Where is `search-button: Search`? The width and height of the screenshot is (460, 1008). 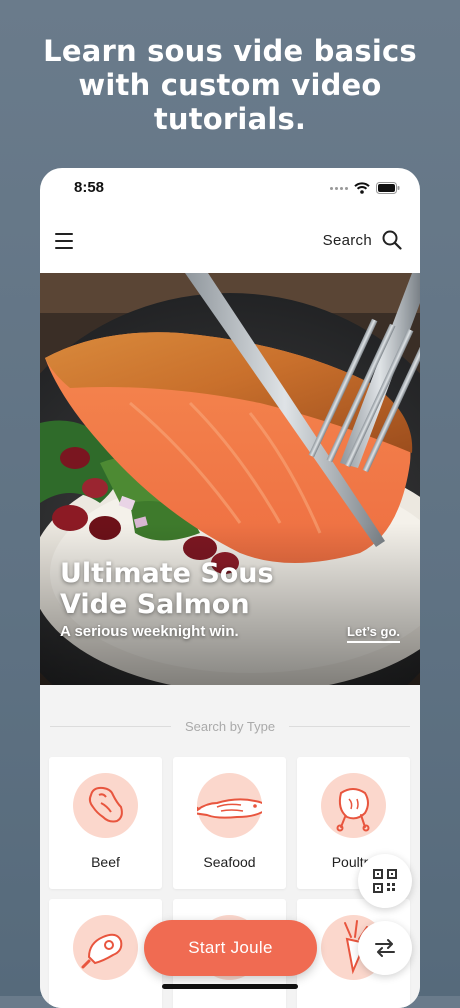
search-button: Search is located at coordinates (362, 240).